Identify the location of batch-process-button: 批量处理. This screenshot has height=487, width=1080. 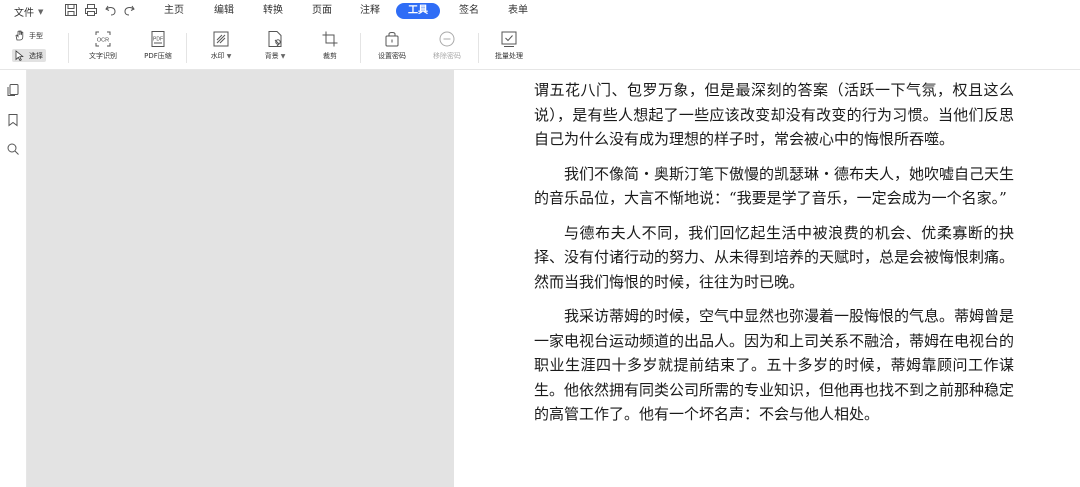
(509, 45).